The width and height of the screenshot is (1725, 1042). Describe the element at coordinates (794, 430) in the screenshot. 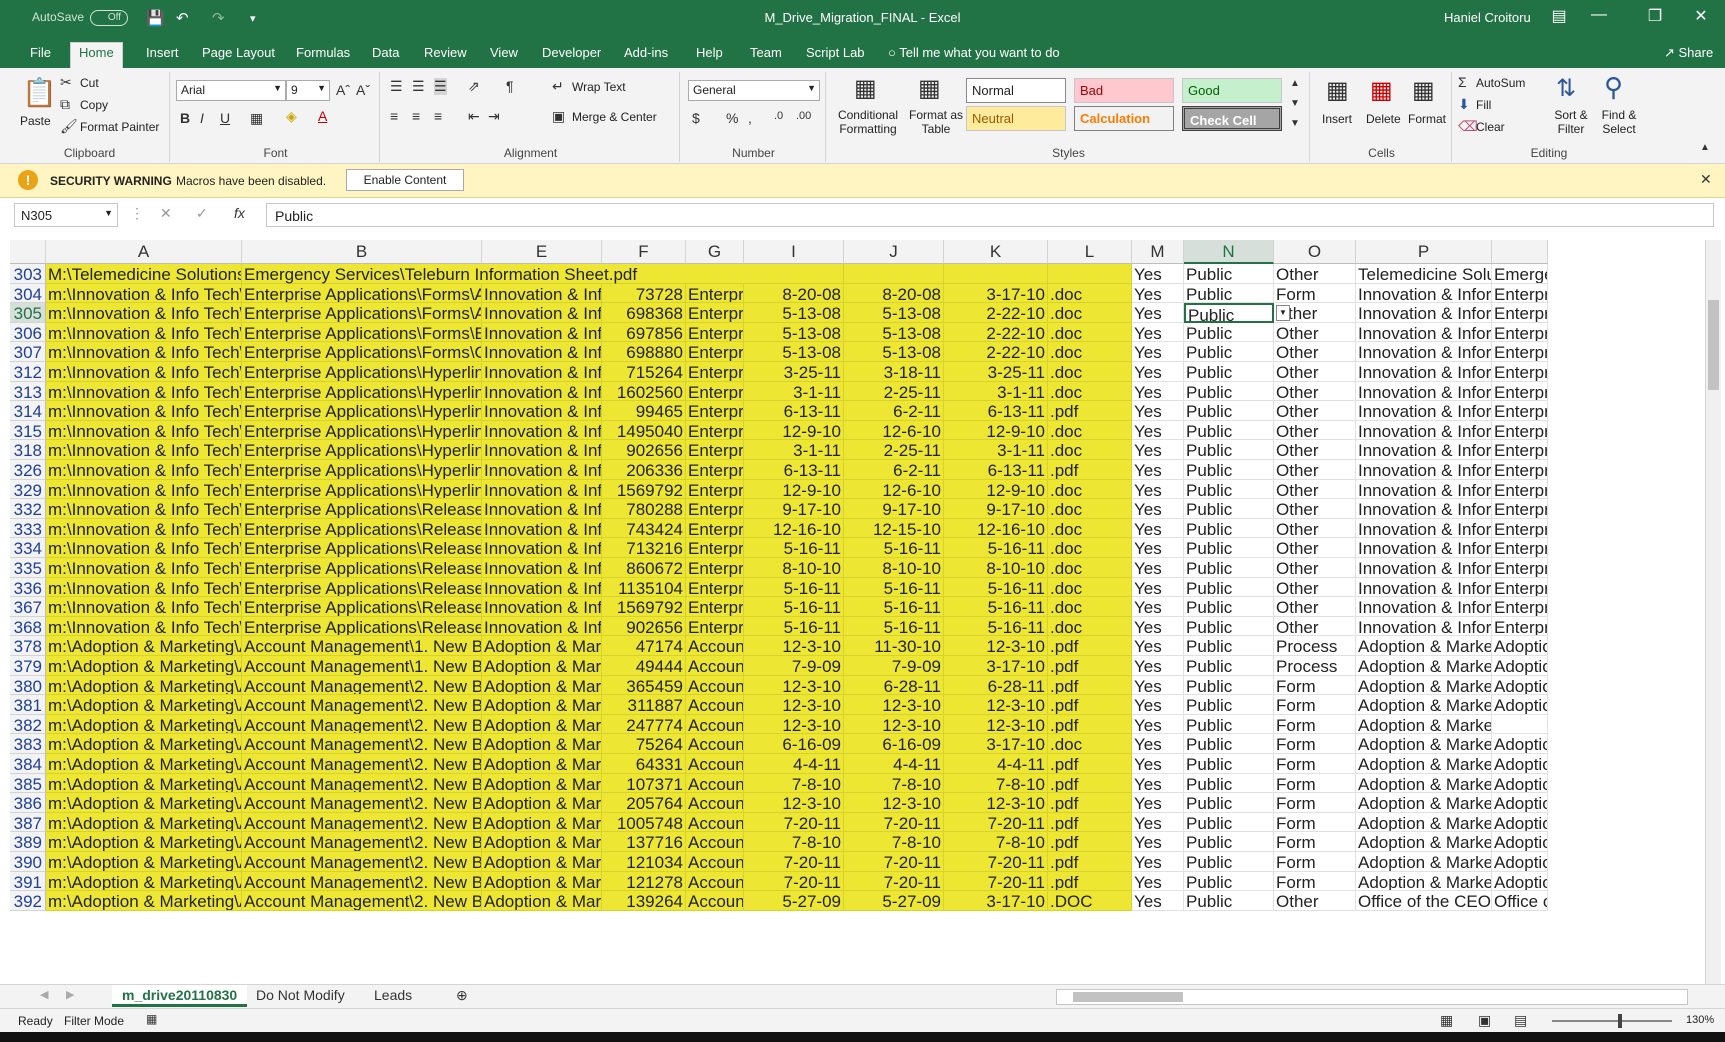

I see `table-cell: 12-9-10` at that location.